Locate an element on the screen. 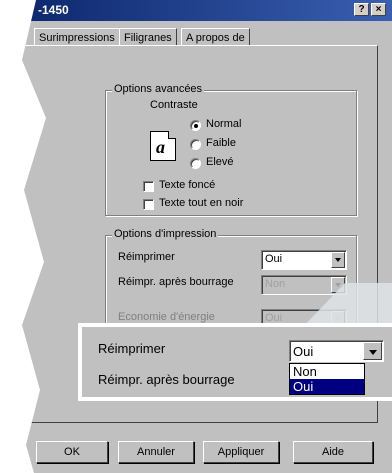 The width and height of the screenshot is (392, 473). chevron-down-icon is located at coordinates (372, 351).